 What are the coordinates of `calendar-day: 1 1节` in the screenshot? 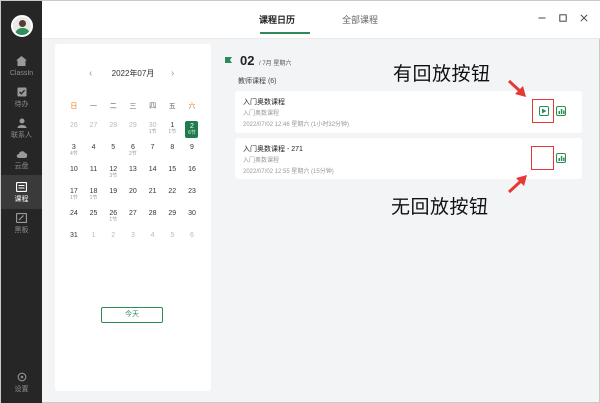 It's located at (172, 132).